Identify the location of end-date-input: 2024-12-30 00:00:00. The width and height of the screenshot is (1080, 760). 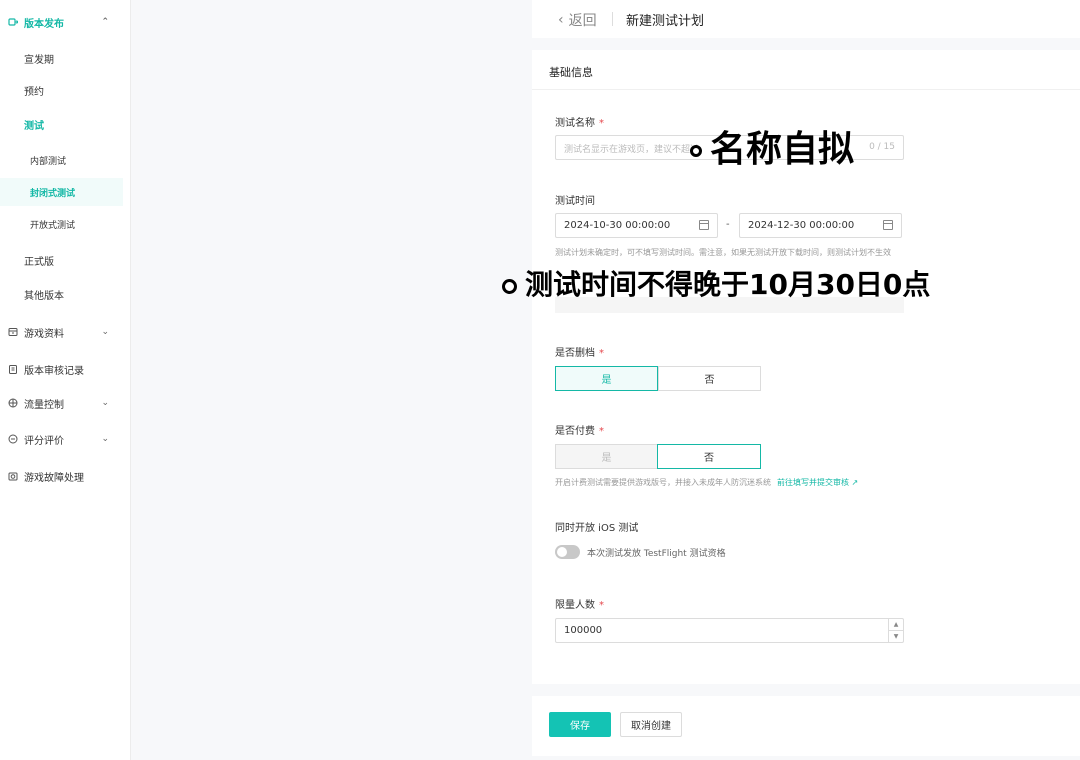
(820, 225).